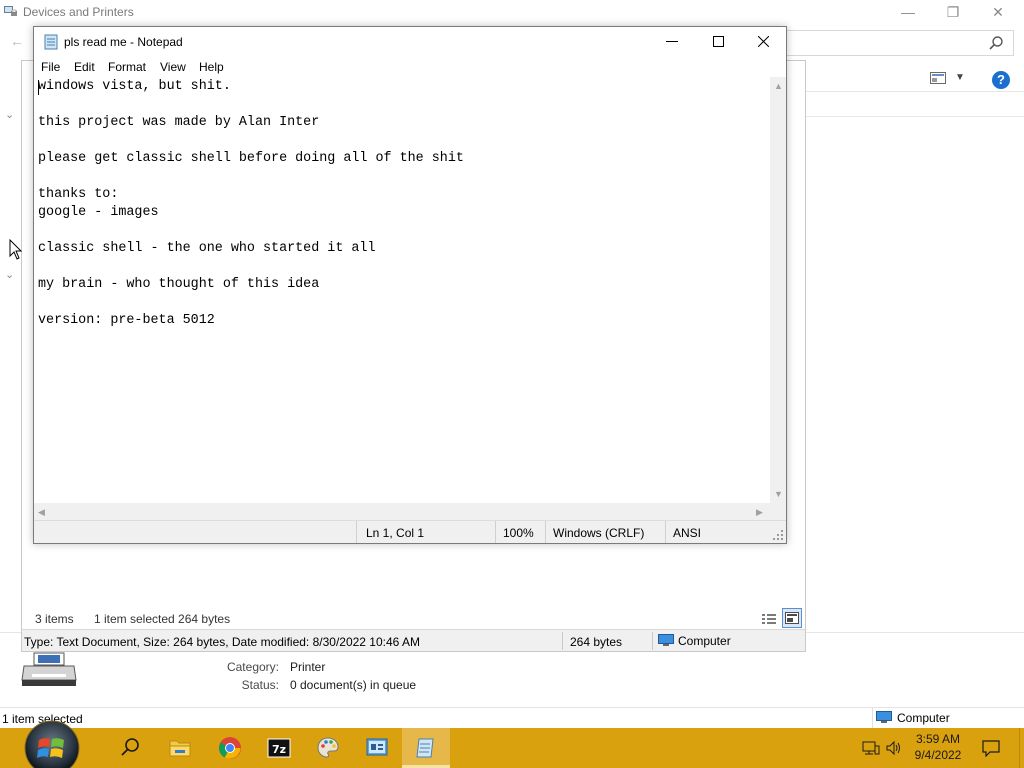 This screenshot has height=768, width=1024. What do you see at coordinates (16, 249) in the screenshot?
I see `mouse-cursor-icon` at bounding box center [16, 249].